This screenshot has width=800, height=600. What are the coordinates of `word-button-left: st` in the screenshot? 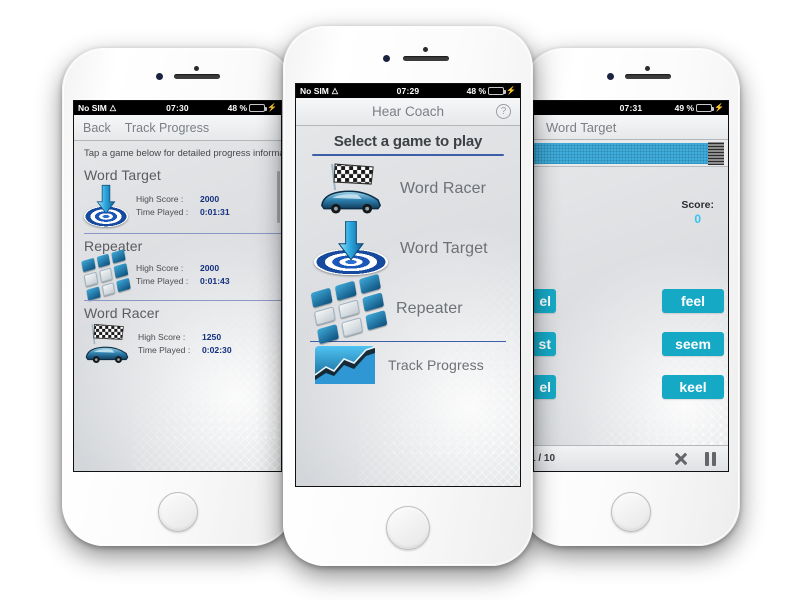 It's located at (545, 344).